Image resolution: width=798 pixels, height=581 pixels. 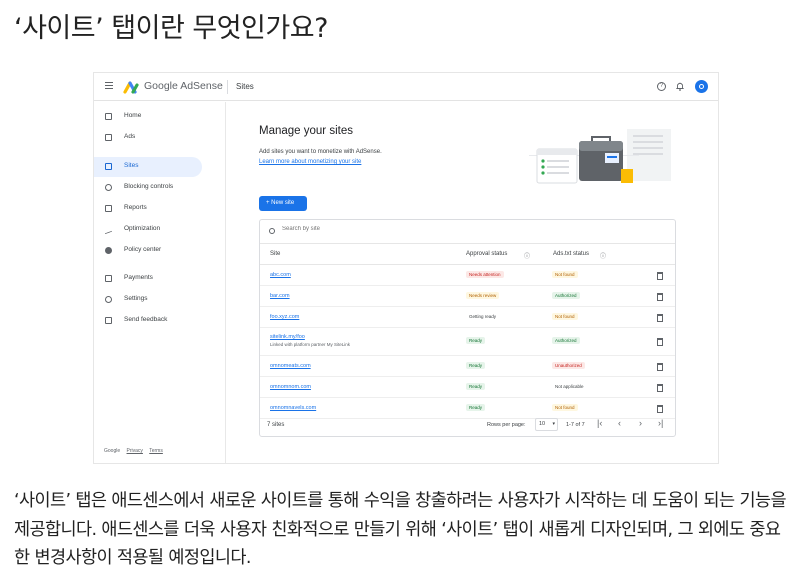 What do you see at coordinates (227, 87) in the screenshot?
I see `divider` at bounding box center [227, 87].